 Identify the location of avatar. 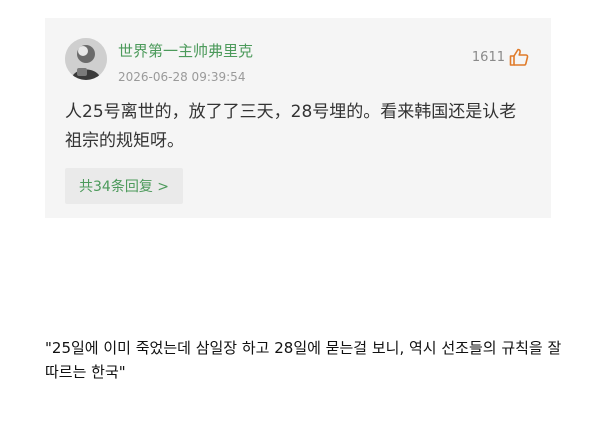
(86, 59).